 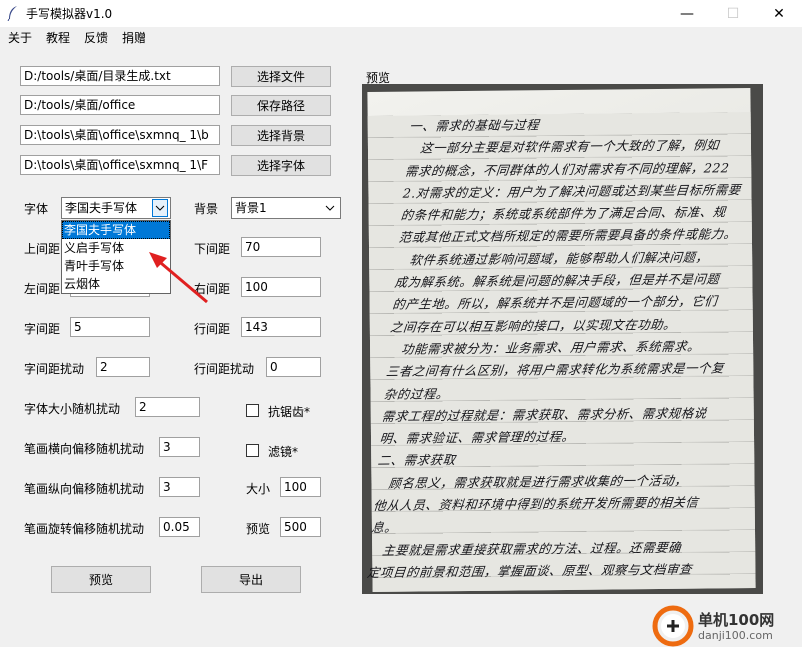 I want to click on title-bar: 手写模拟器v1.0 — ☐ ✕, so click(x=401, y=13).